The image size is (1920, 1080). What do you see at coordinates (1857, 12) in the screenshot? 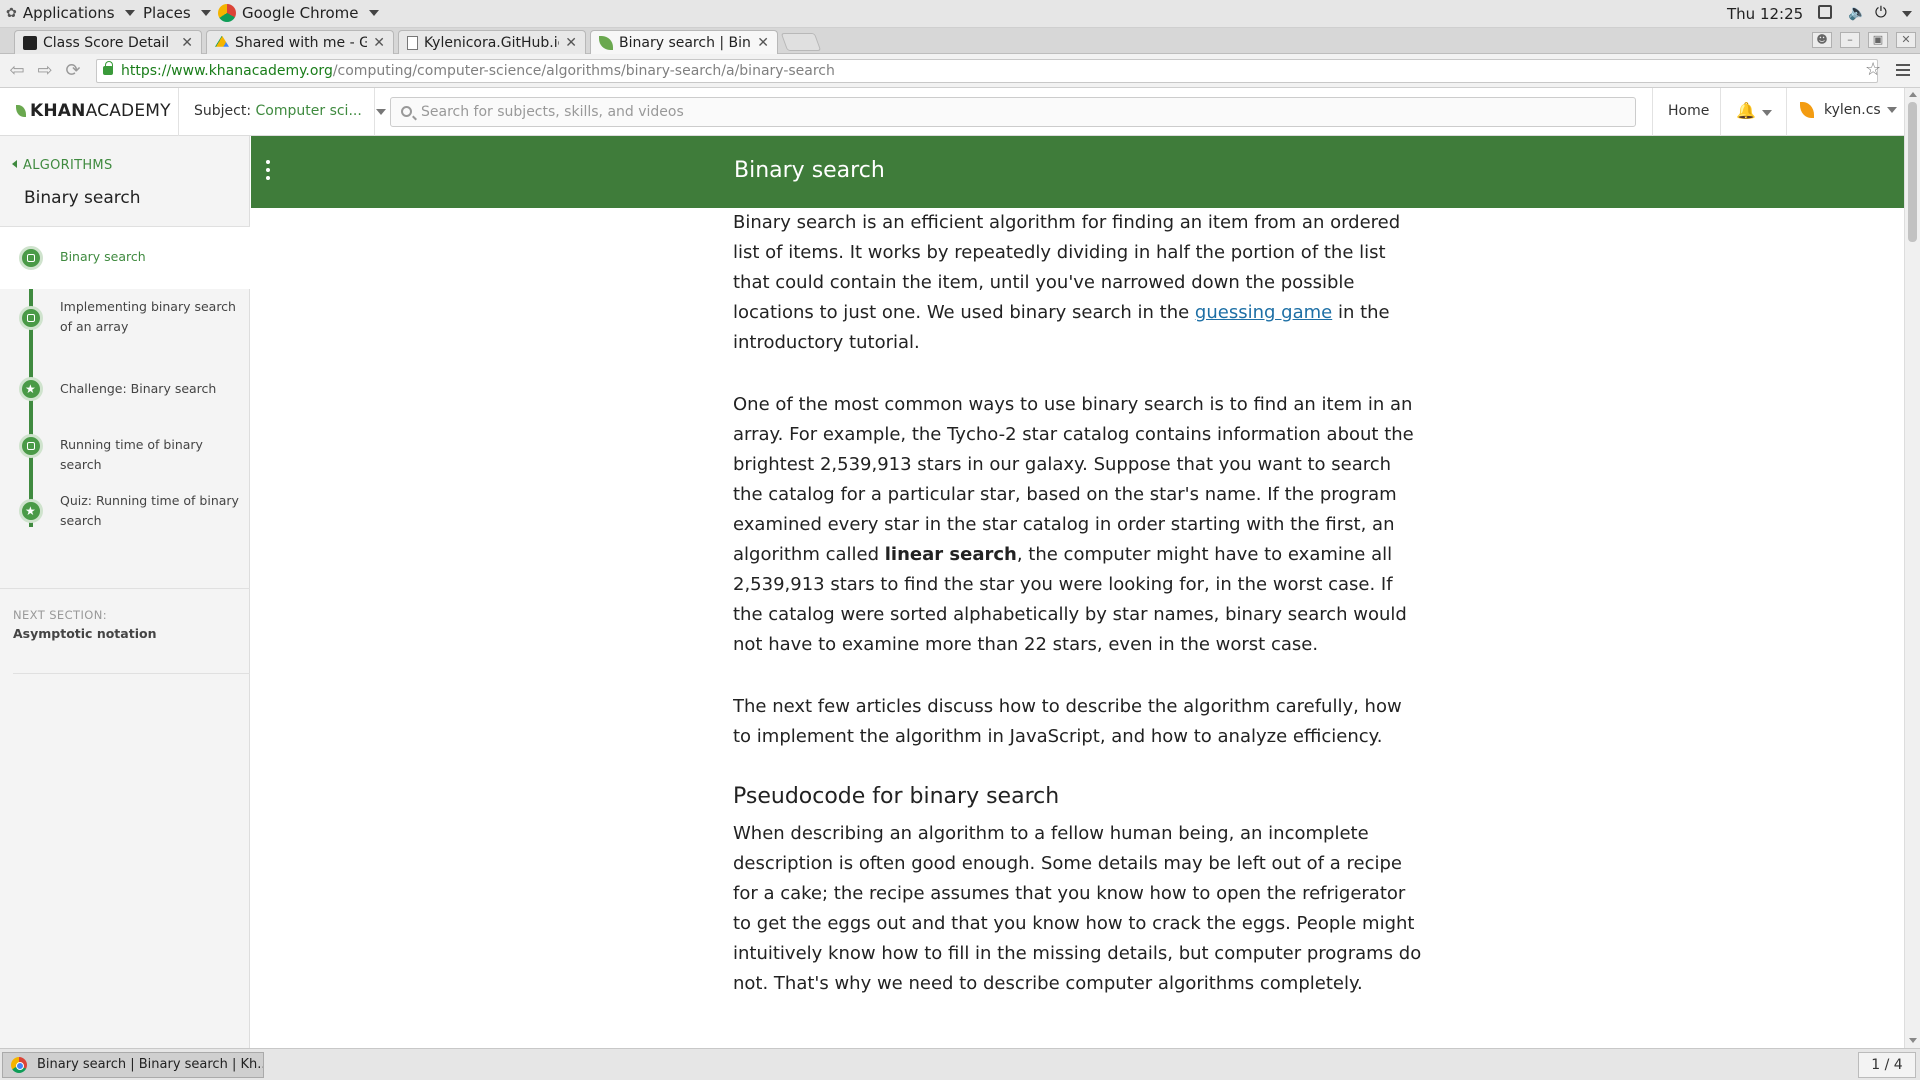
I see `volume-icon: 🔈` at bounding box center [1857, 12].